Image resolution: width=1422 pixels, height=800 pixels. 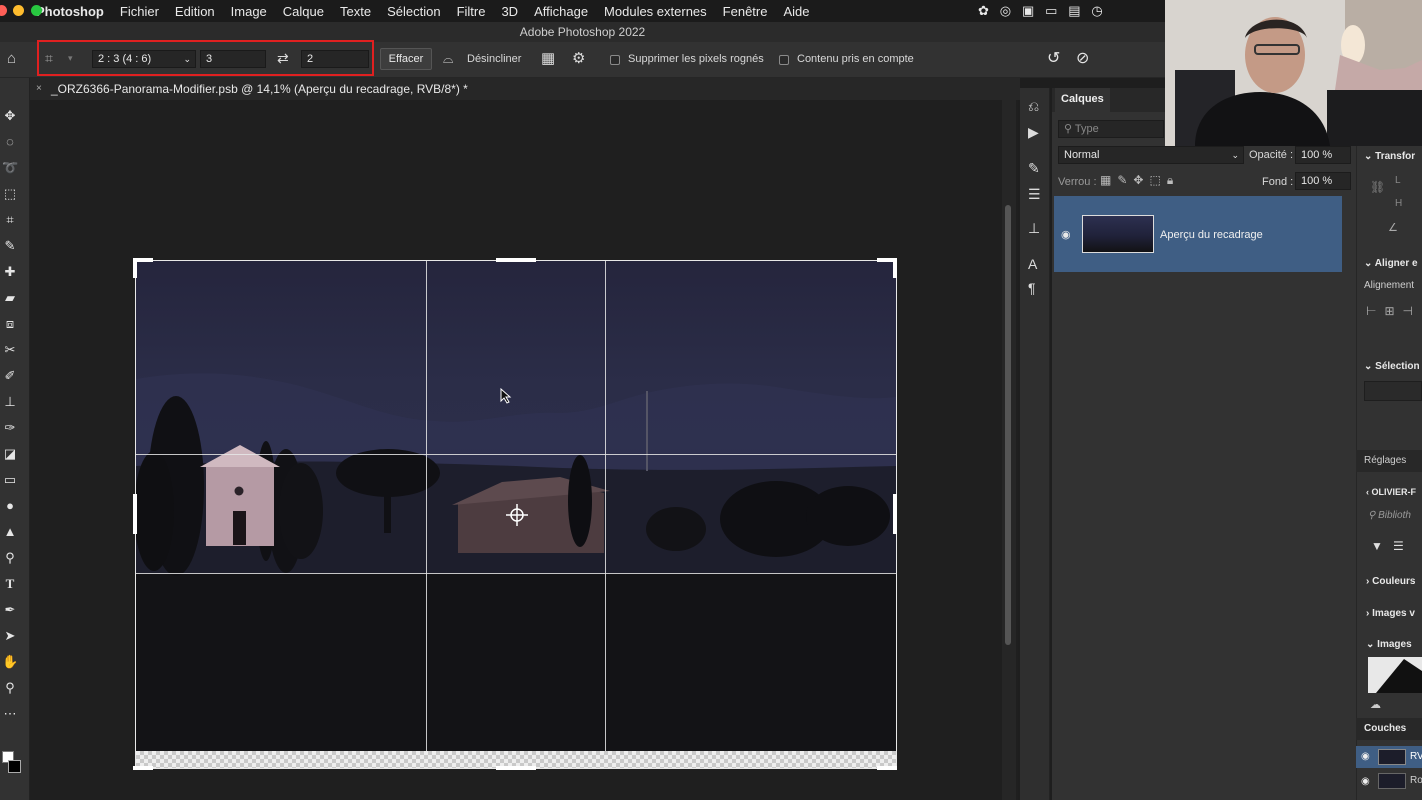 What do you see at coordinates (796, 11) in the screenshot?
I see `menu-aide: Aide` at bounding box center [796, 11].